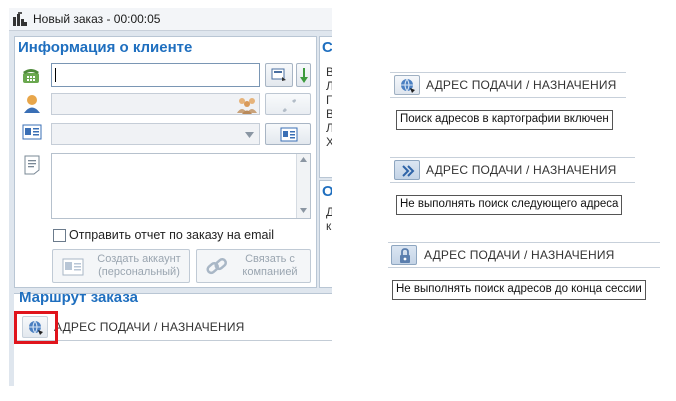  I want to click on padlock-icon, so click(405, 255).